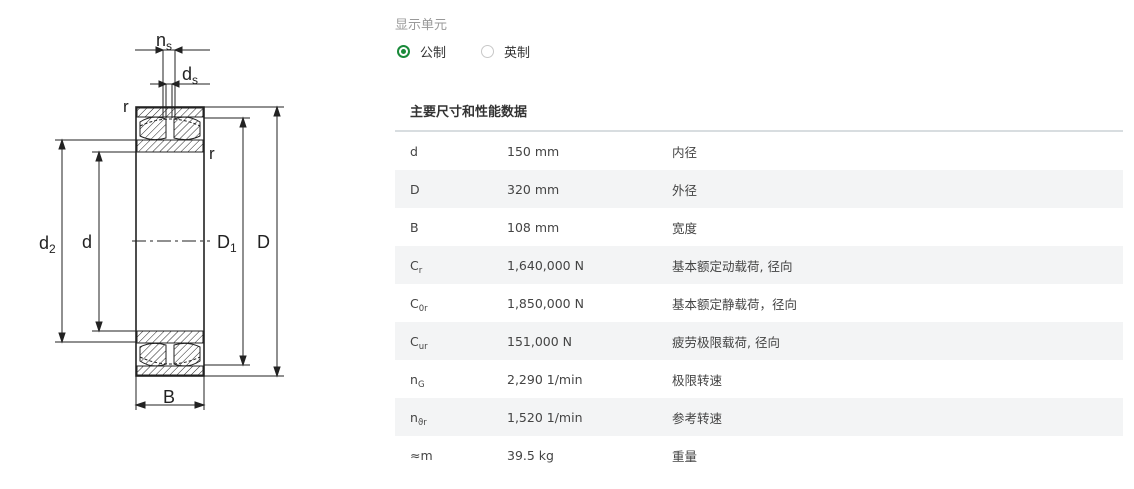  What do you see at coordinates (533, 189) in the screenshot?
I see `spec-value: 320 mm` at bounding box center [533, 189].